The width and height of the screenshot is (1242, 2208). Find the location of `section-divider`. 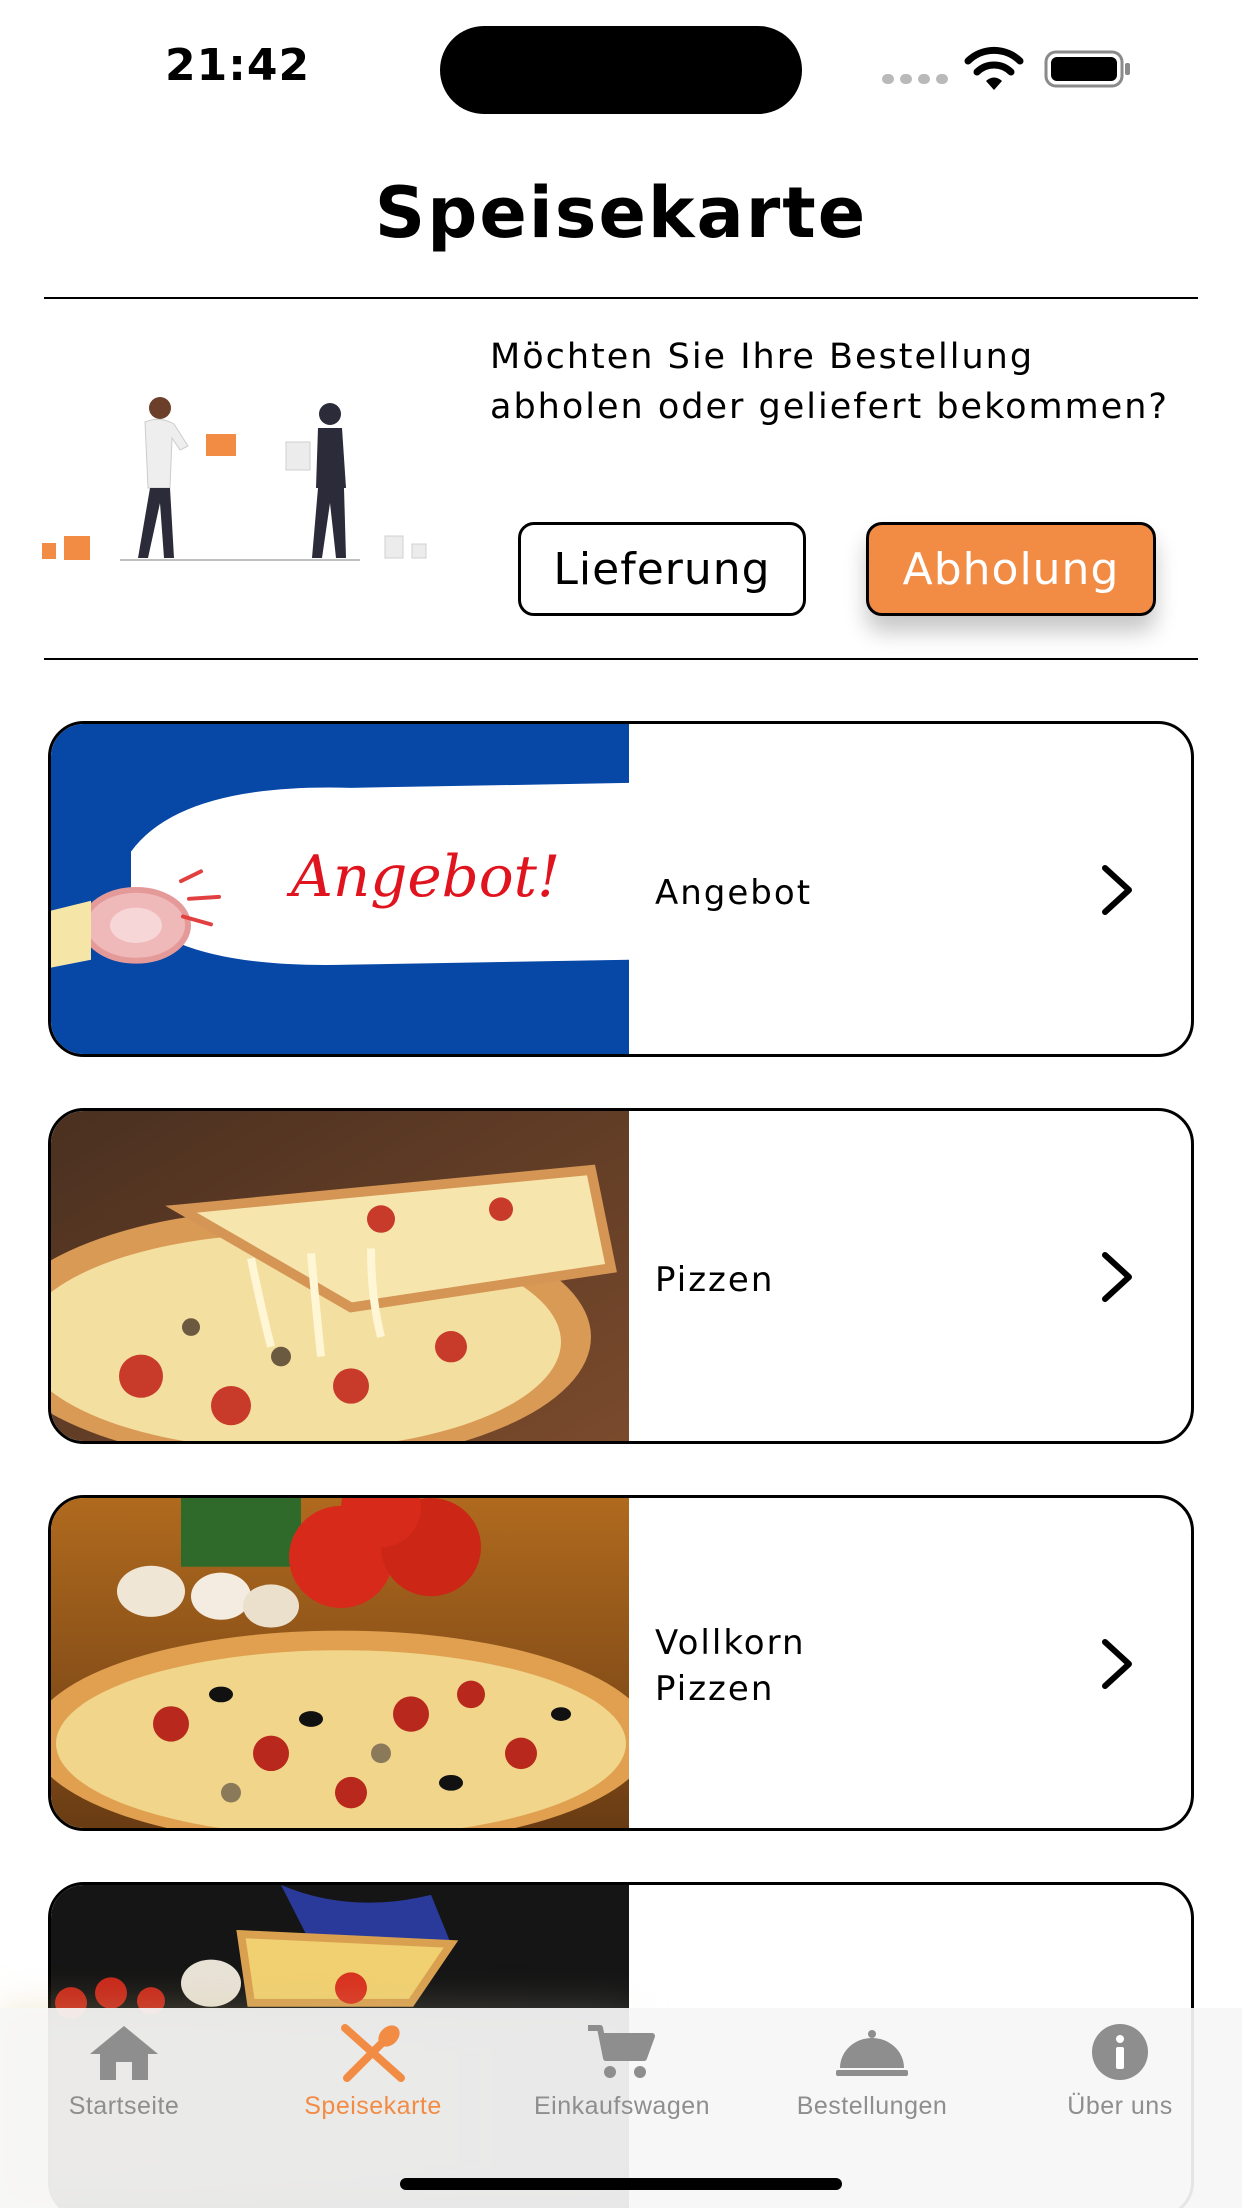

section-divider is located at coordinates (621, 659).